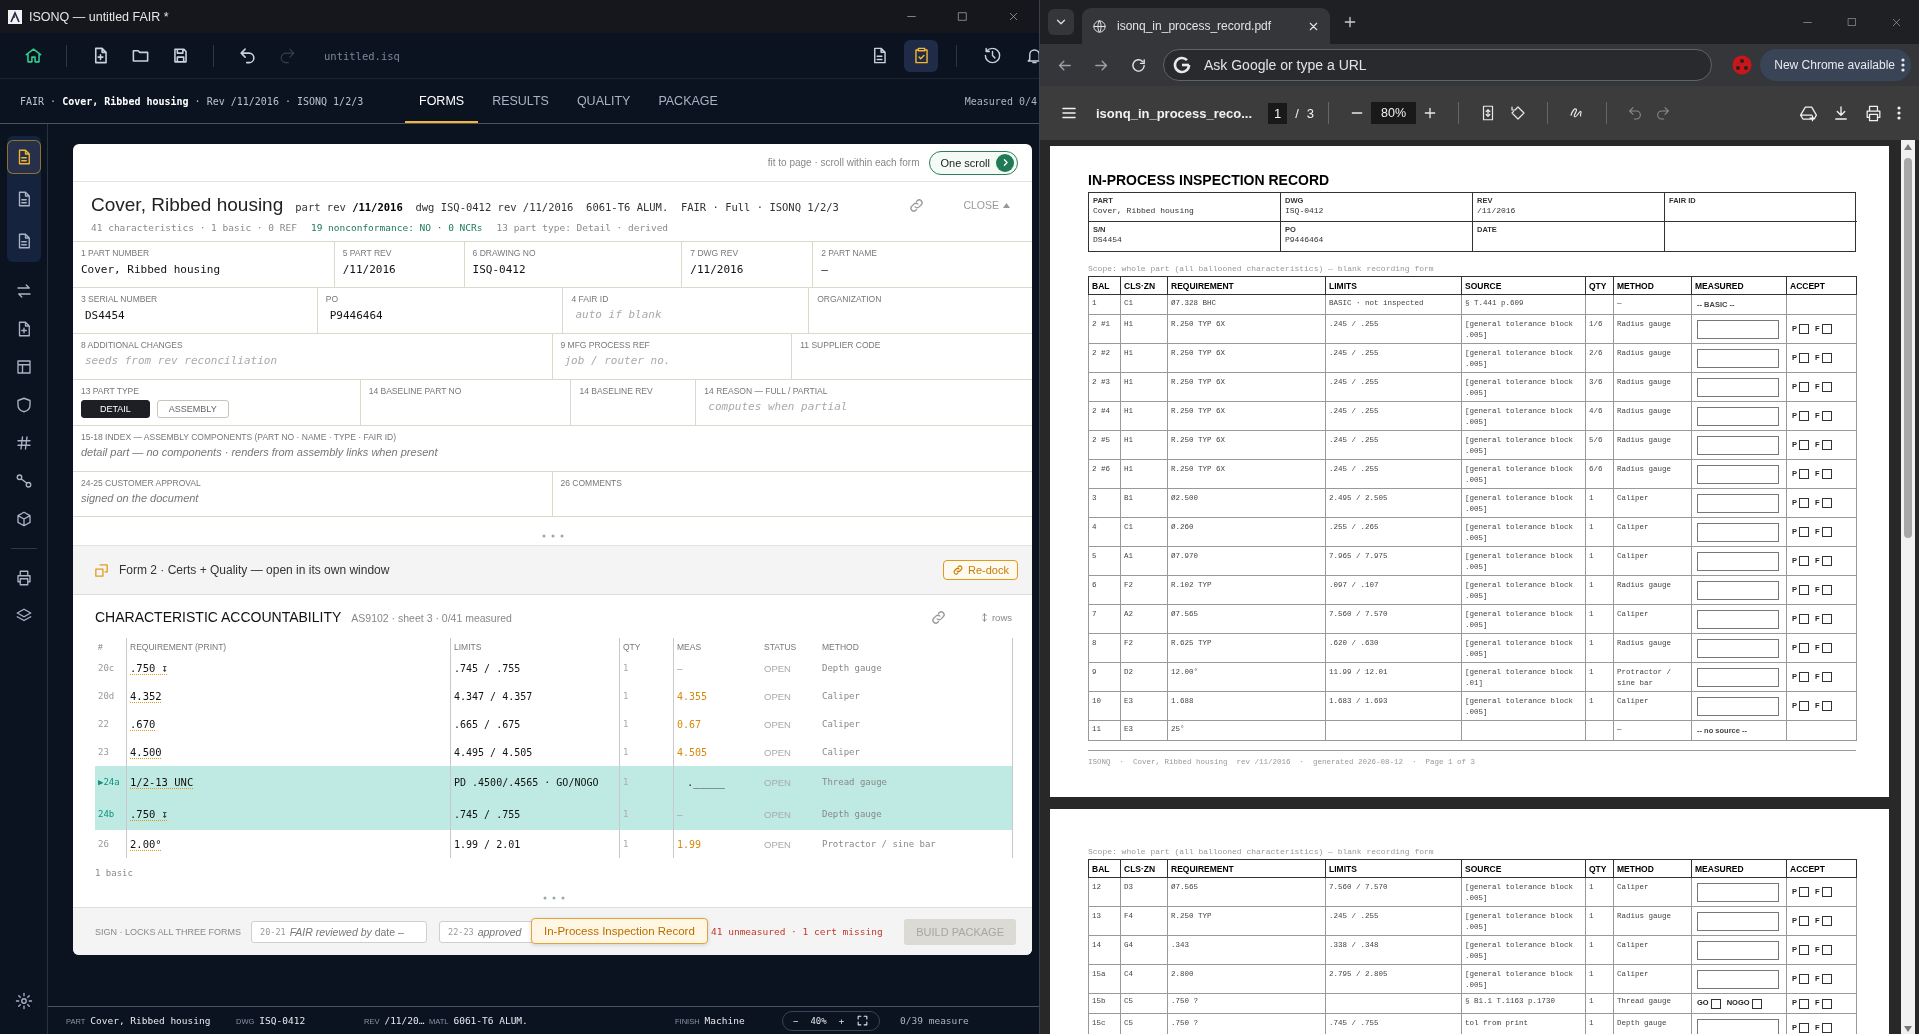 The image size is (1919, 1034). I want to click on segment-option: DETAIL, so click(115, 409).